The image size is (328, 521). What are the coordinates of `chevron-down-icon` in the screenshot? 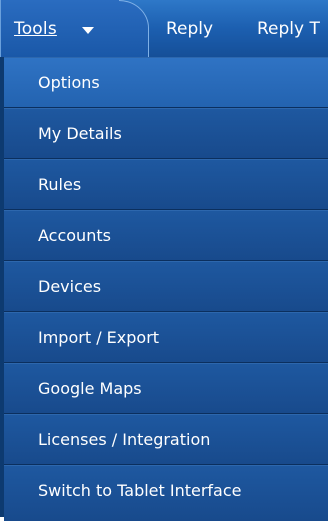 It's located at (88, 30).